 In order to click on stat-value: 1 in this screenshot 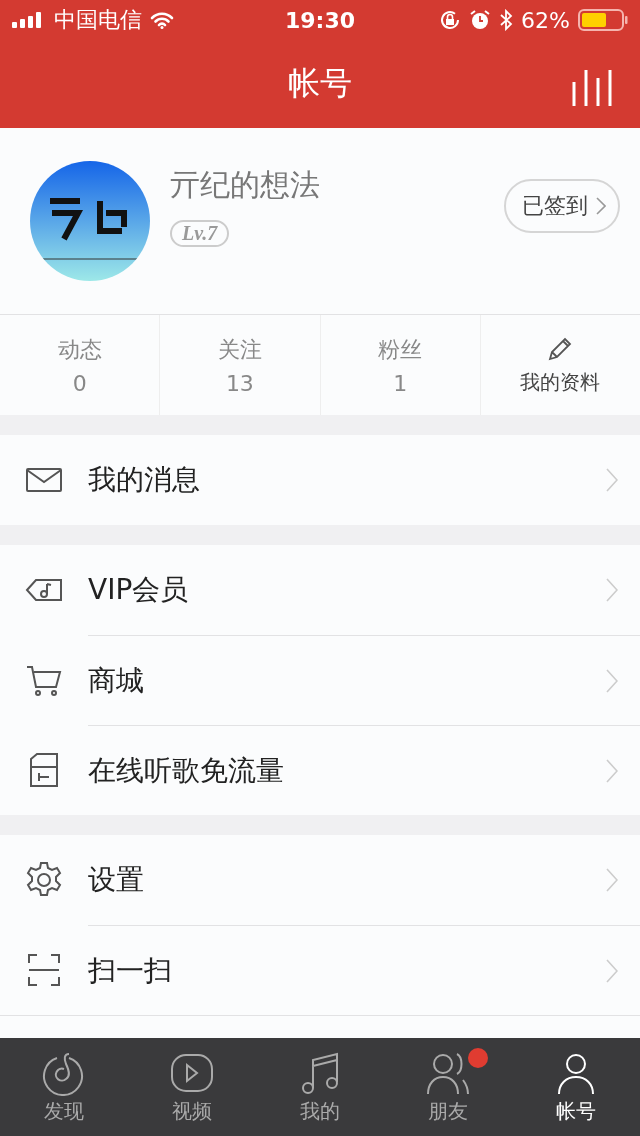, I will do `click(400, 383)`.